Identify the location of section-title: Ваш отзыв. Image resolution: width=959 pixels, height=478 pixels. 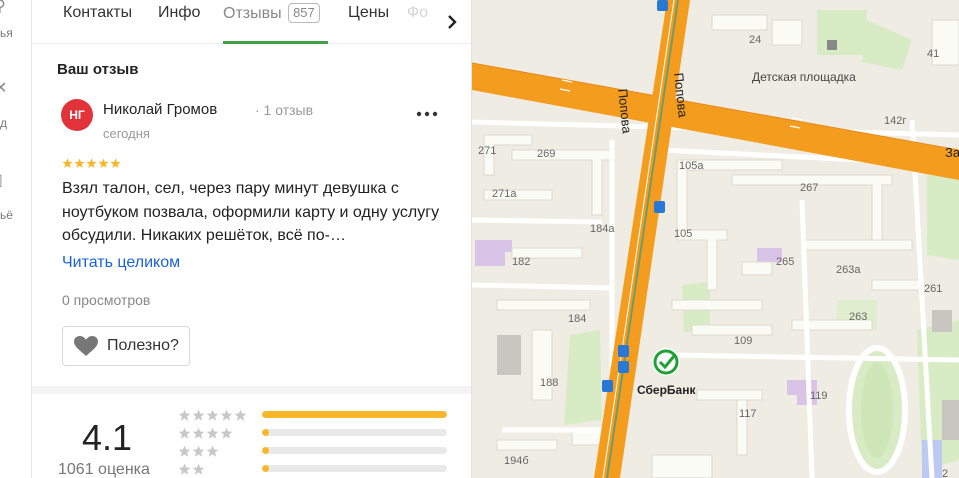
(98, 69).